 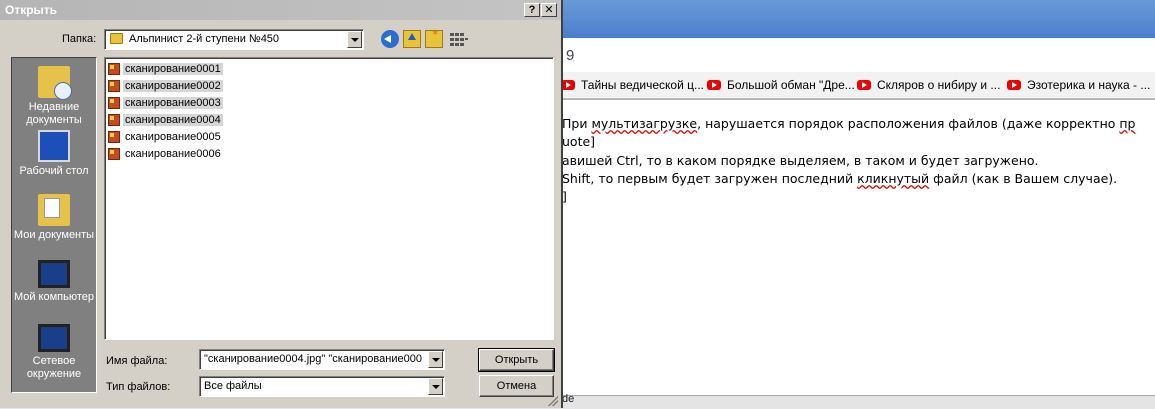 What do you see at coordinates (516, 386) in the screenshot?
I see `cancel-button: Отмена` at bounding box center [516, 386].